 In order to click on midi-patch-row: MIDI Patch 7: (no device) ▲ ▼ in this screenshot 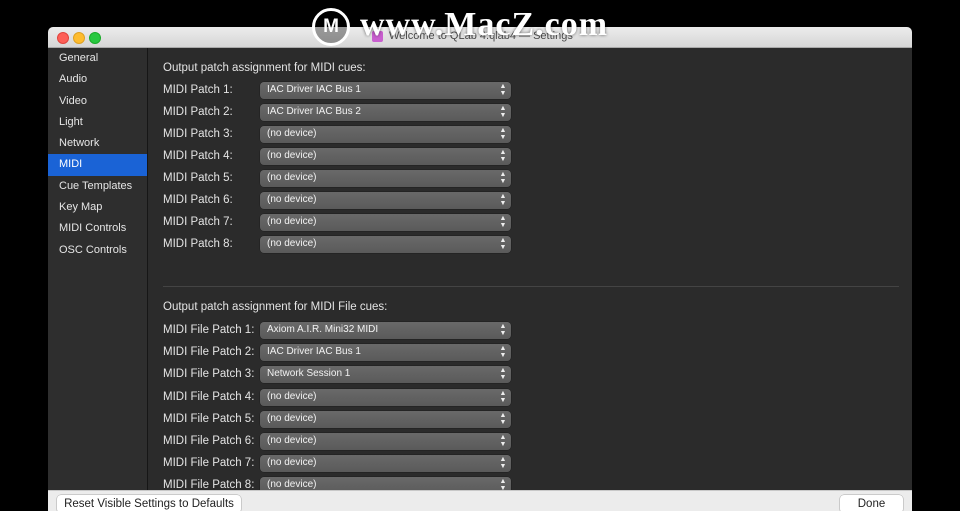, I will do `click(343, 223)`.